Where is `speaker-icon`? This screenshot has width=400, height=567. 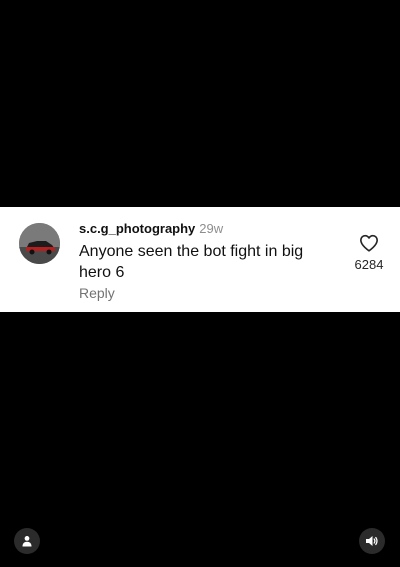 speaker-icon is located at coordinates (372, 541).